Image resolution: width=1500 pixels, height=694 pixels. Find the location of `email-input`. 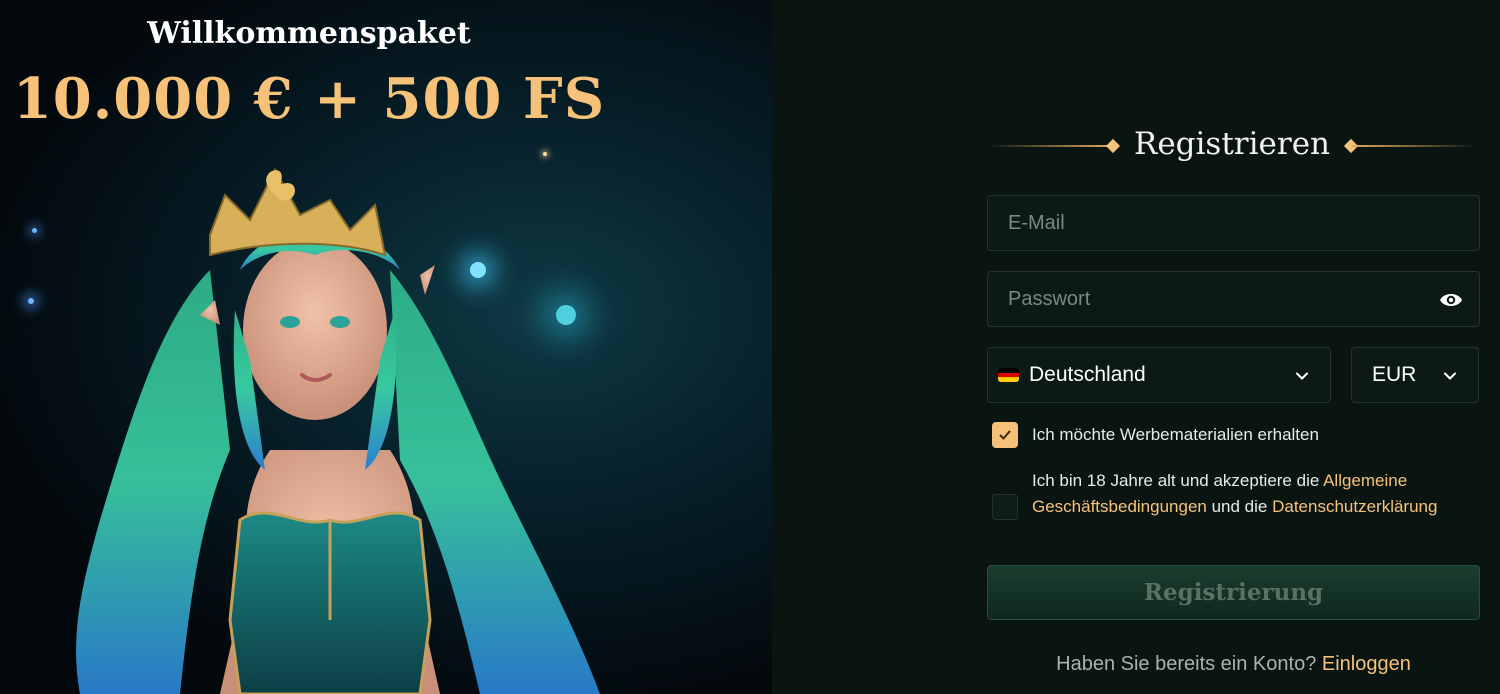

email-input is located at coordinates (1233, 223).